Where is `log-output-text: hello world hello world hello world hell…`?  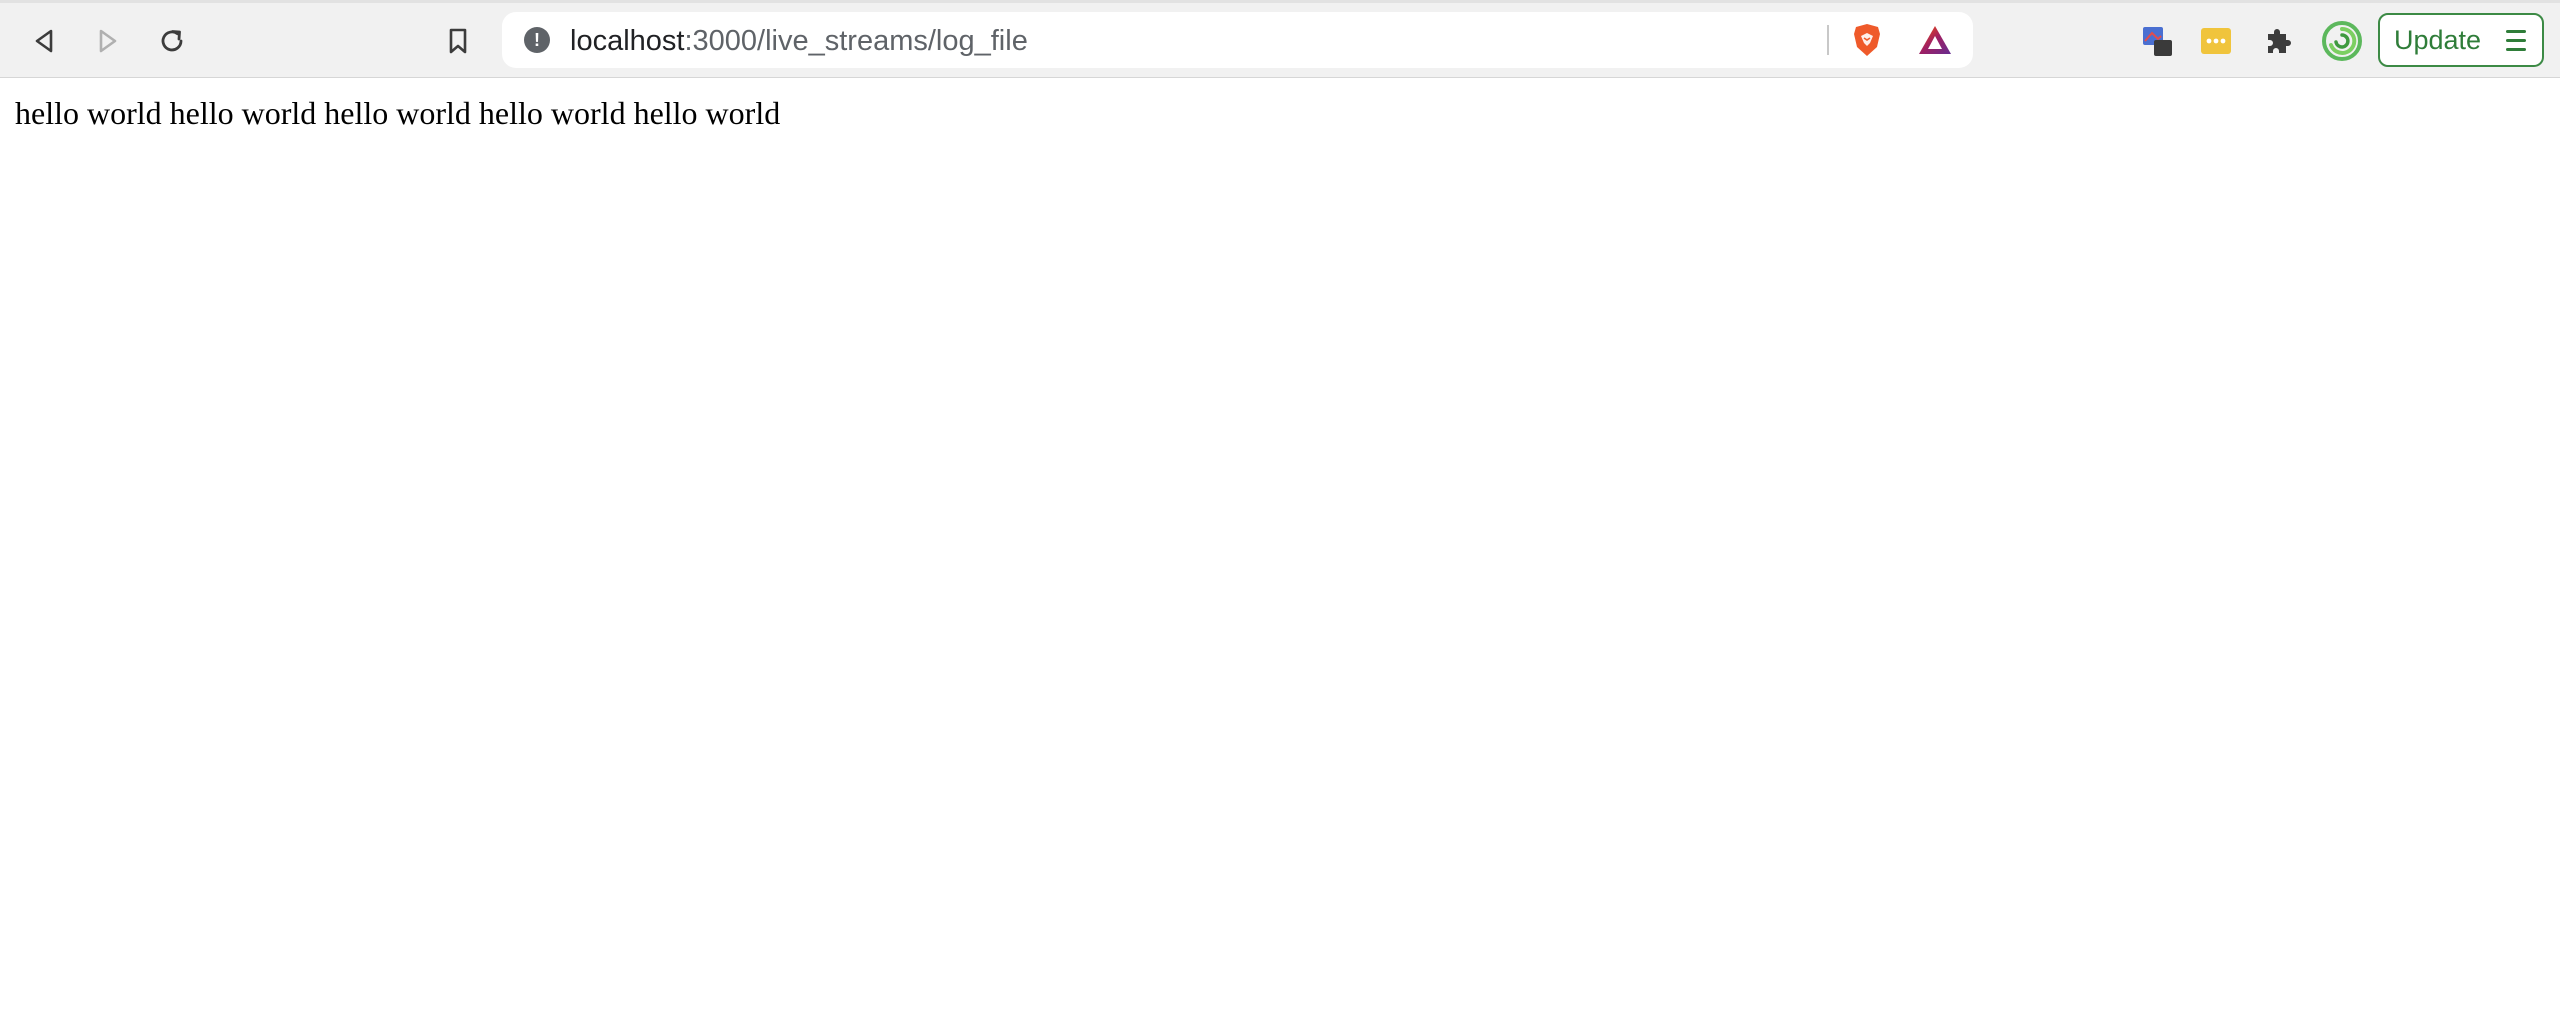
log-output-text: hello world hello world hello world hell… is located at coordinates (398, 113).